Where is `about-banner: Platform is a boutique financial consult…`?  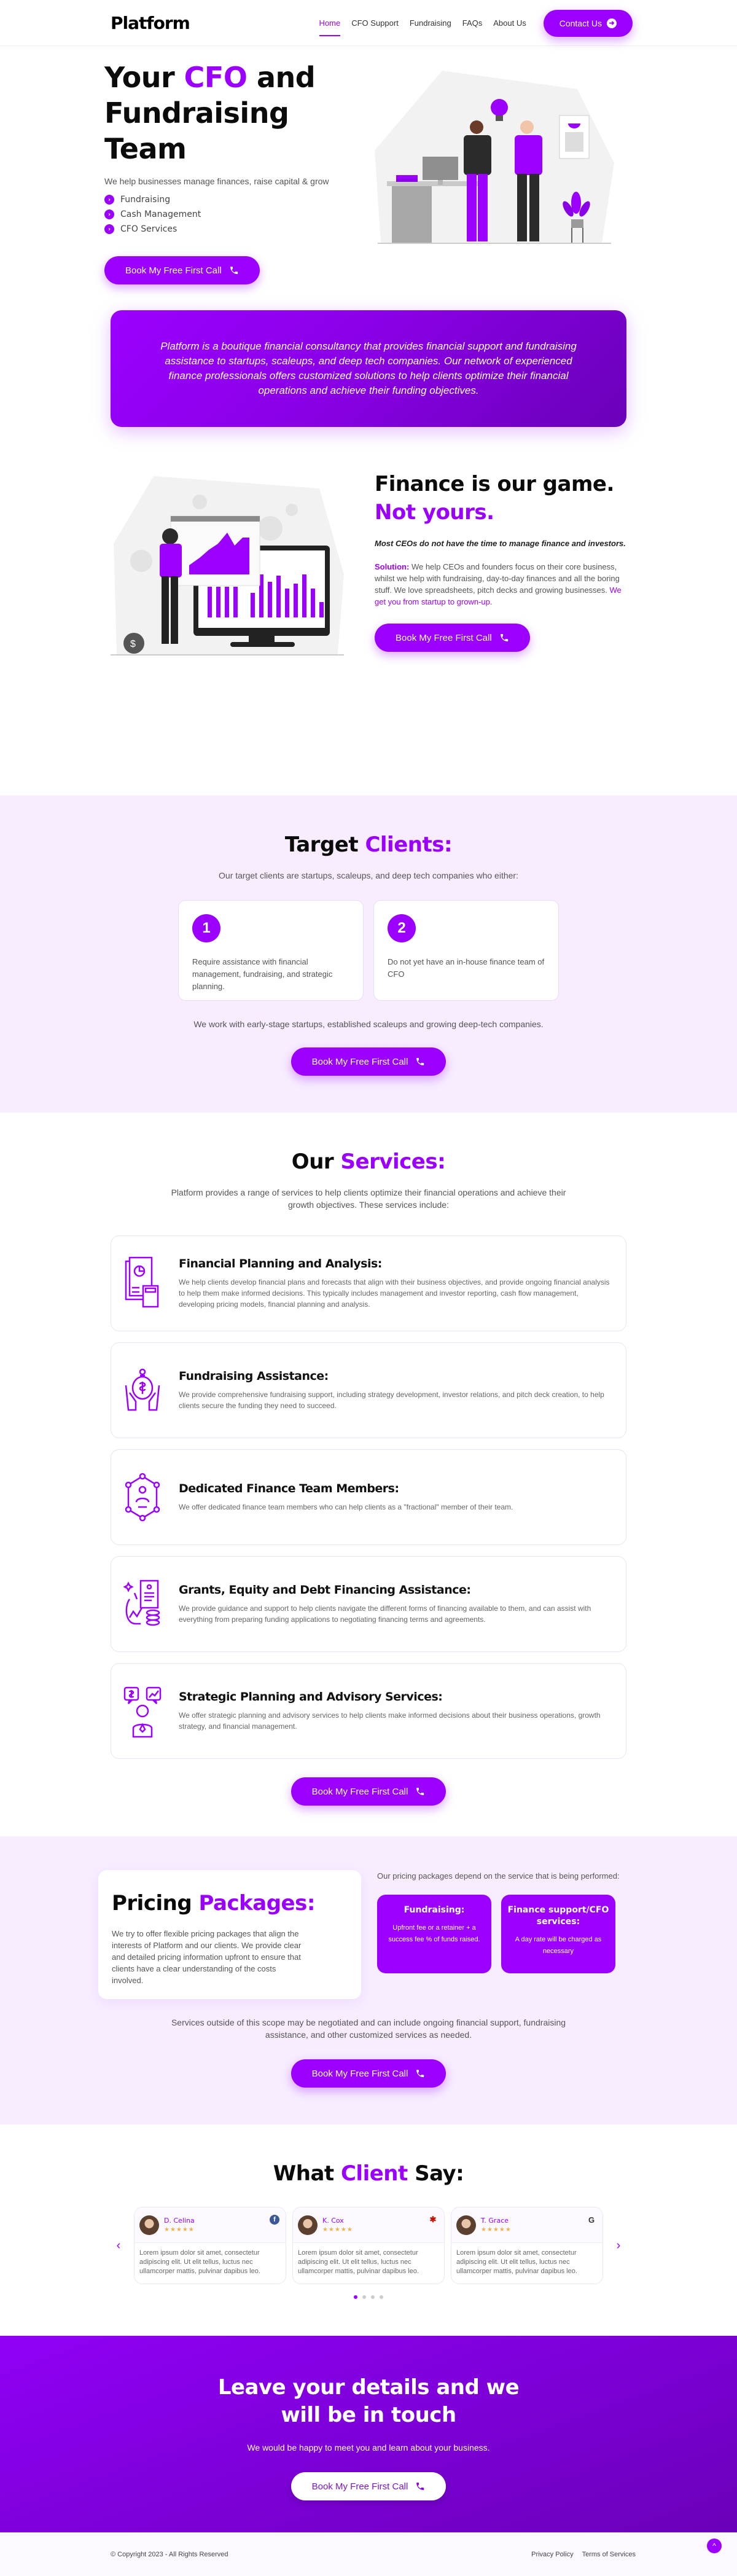 about-banner: Platform is a boutique financial consult… is located at coordinates (368, 369).